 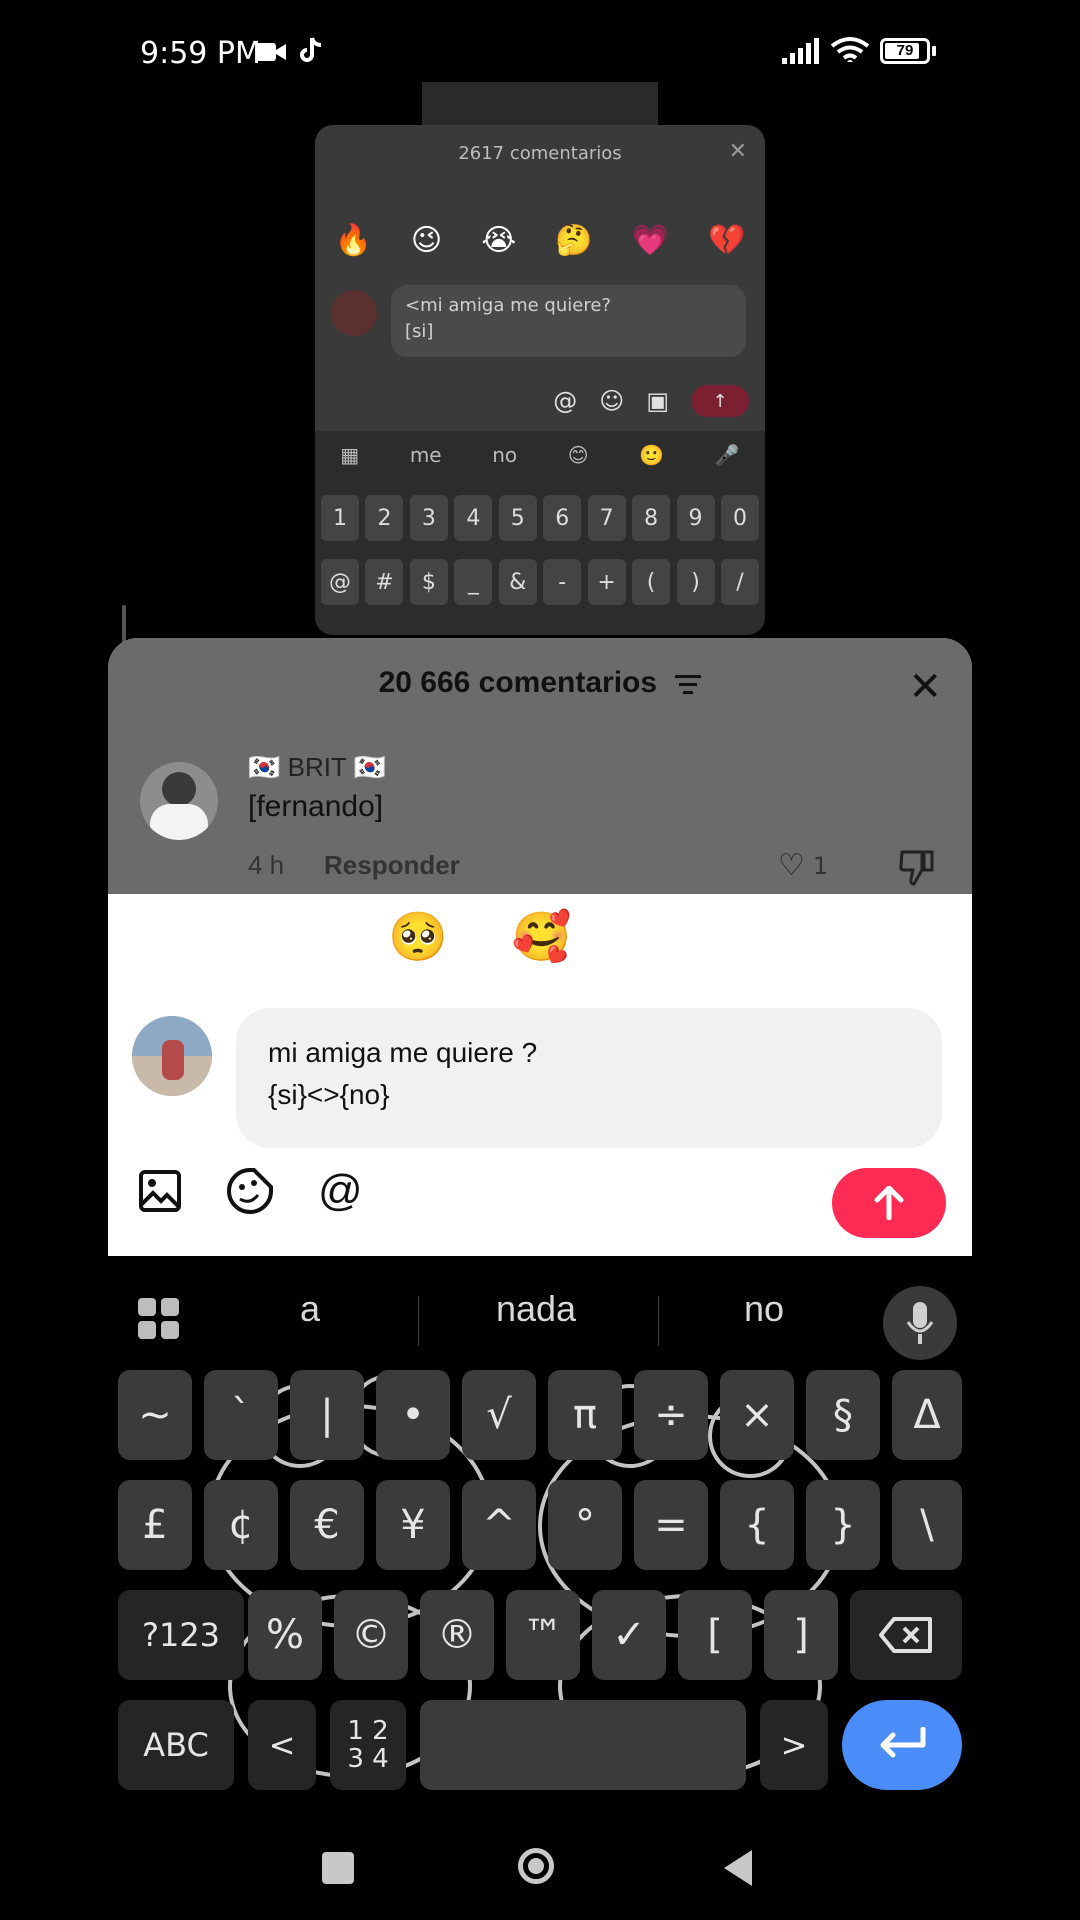 I want to click on comments-title: 20 666 comentarios, so click(x=540, y=683).